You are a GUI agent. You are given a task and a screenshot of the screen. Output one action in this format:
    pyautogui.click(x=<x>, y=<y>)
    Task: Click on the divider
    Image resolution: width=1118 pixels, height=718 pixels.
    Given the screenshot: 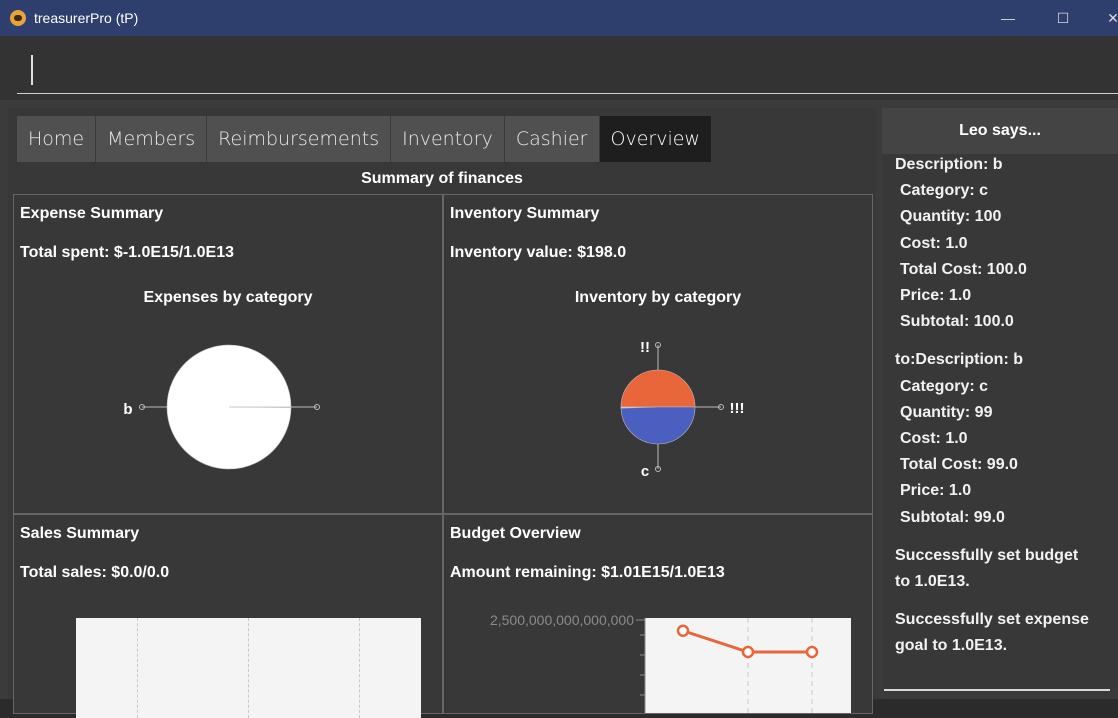 What is the action you would take?
    pyautogui.click(x=997, y=690)
    